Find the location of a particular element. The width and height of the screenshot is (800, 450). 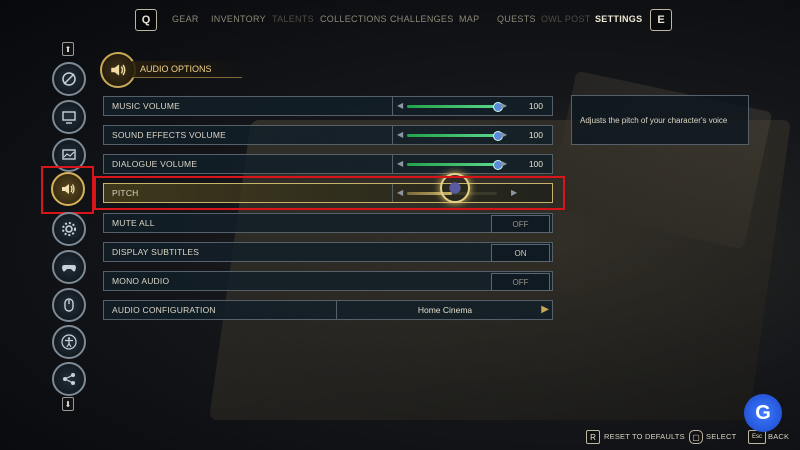

tab-talents: TALENTS is located at coordinates (293, 19).